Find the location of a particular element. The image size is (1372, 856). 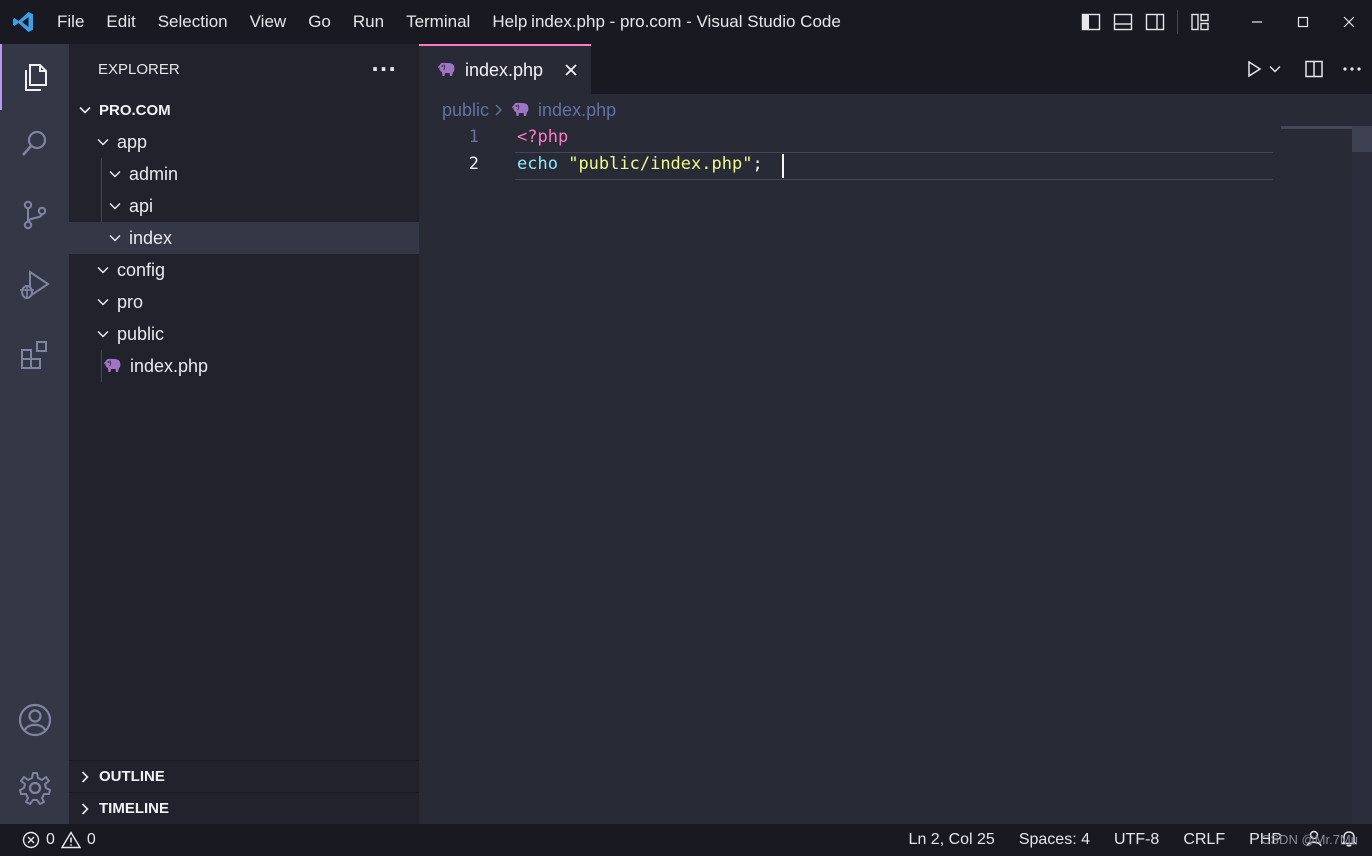

menu-help: Help is located at coordinates (509, 22).